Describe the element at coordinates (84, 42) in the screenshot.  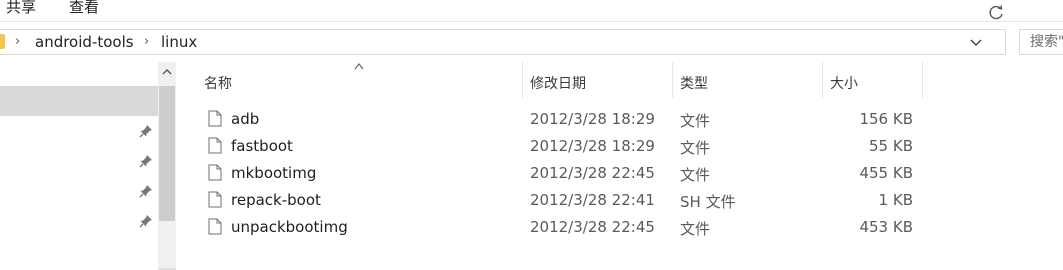
I see `breadcrumb-android-tools: android-tools` at that location.